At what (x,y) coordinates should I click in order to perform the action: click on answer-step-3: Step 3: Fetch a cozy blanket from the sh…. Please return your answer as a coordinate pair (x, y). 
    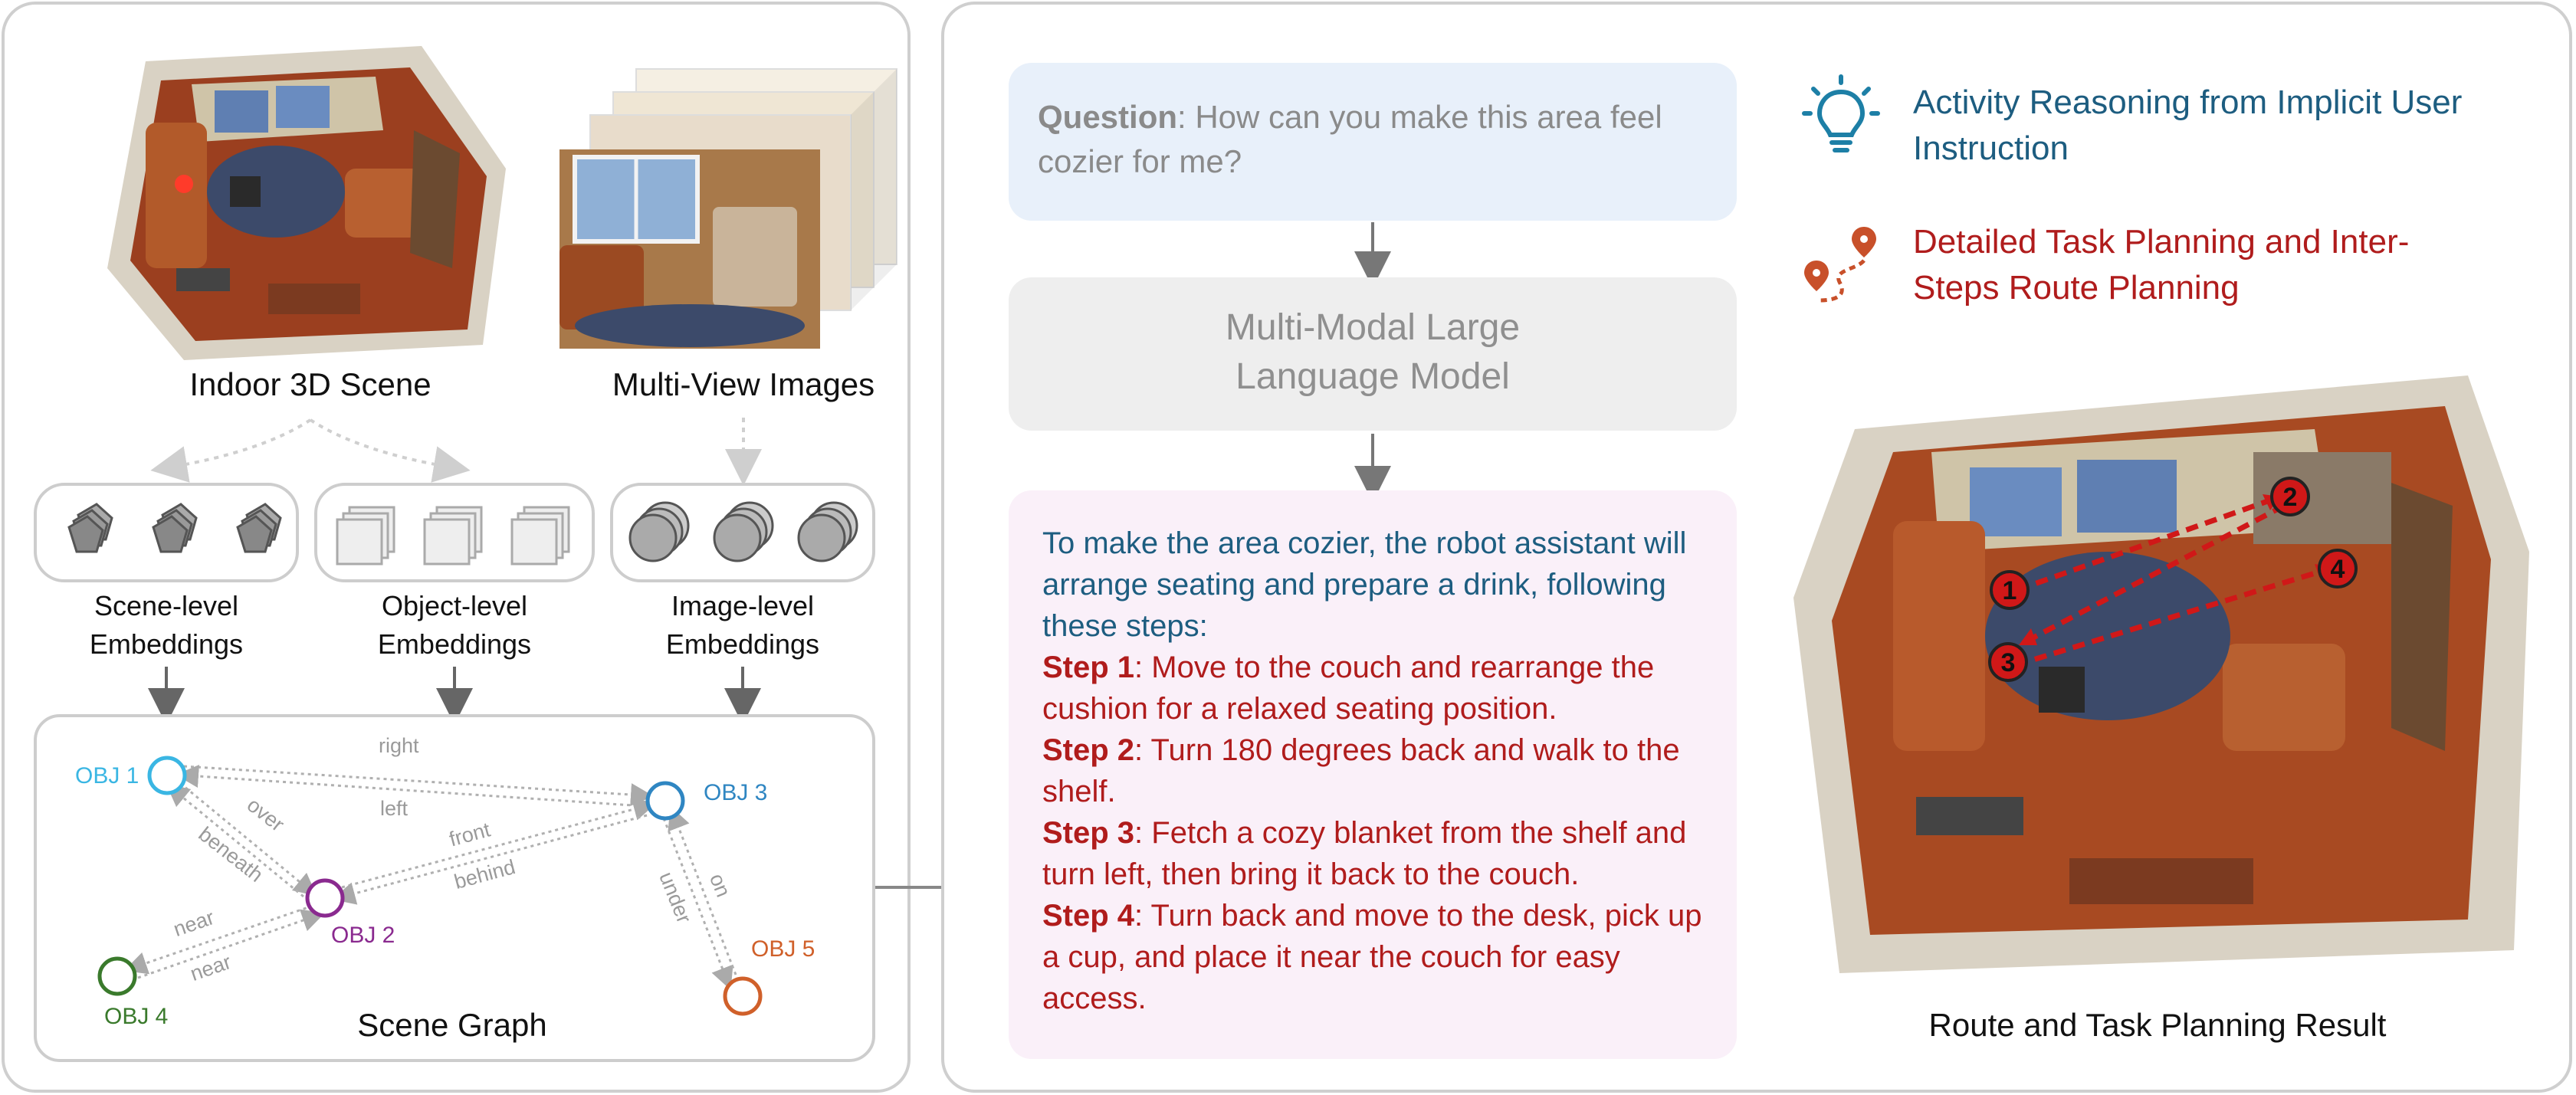
    Looking at the image, I should click on (1374, 854).